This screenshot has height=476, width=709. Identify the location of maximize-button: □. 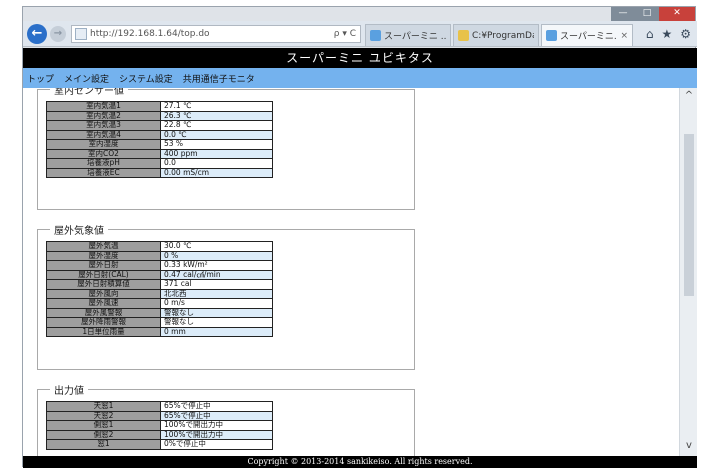
(647, 14).